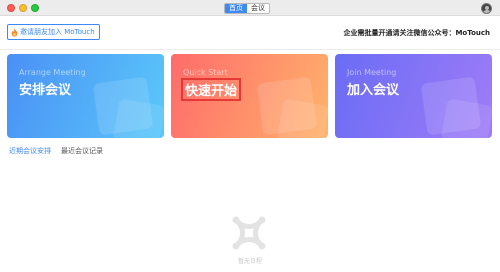  I want to click on arrange-meeting-card: Arrange Meeting 安排会议, so click(85, 96).